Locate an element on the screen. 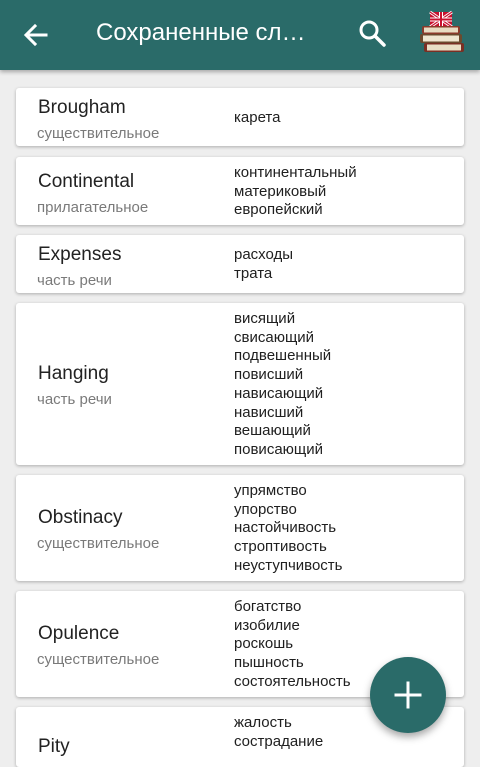 The width and height of the screenshot is (480, 767). list-item: Brougham существительное карета is located at coordinates (240, 117).